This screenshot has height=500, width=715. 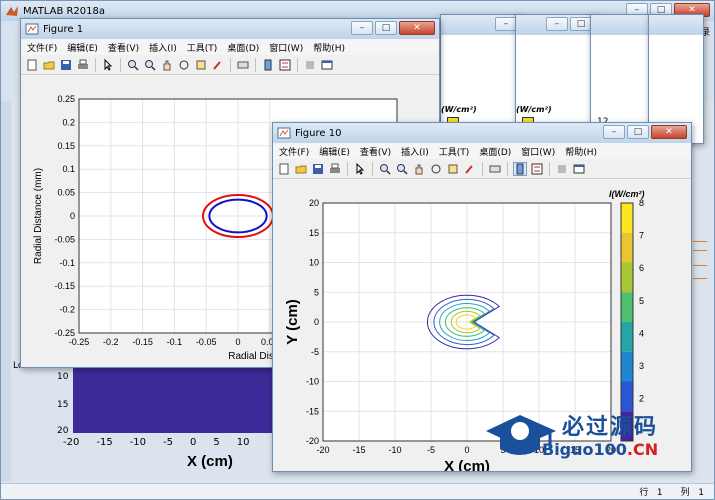 What do you see at coordinates (111, 342) in the screenshot?
I see `figure1-x-tick-label: -0.2` at bounding box center [111, 342].